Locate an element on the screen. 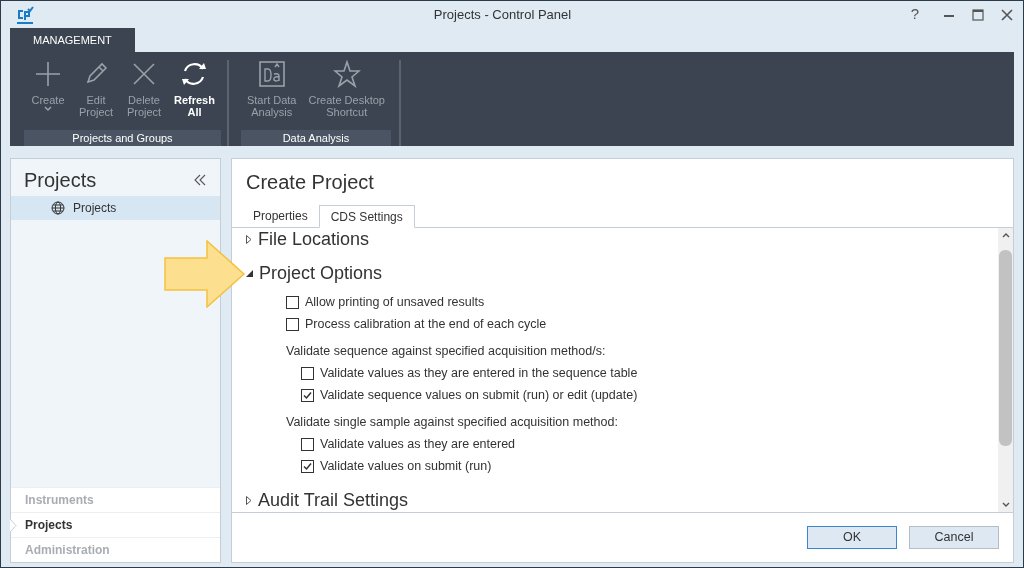 This screenshot has height=568, width=1024. group-label: Validate sequence against specified acquisition method/s: is located at coordinates (446, 351).